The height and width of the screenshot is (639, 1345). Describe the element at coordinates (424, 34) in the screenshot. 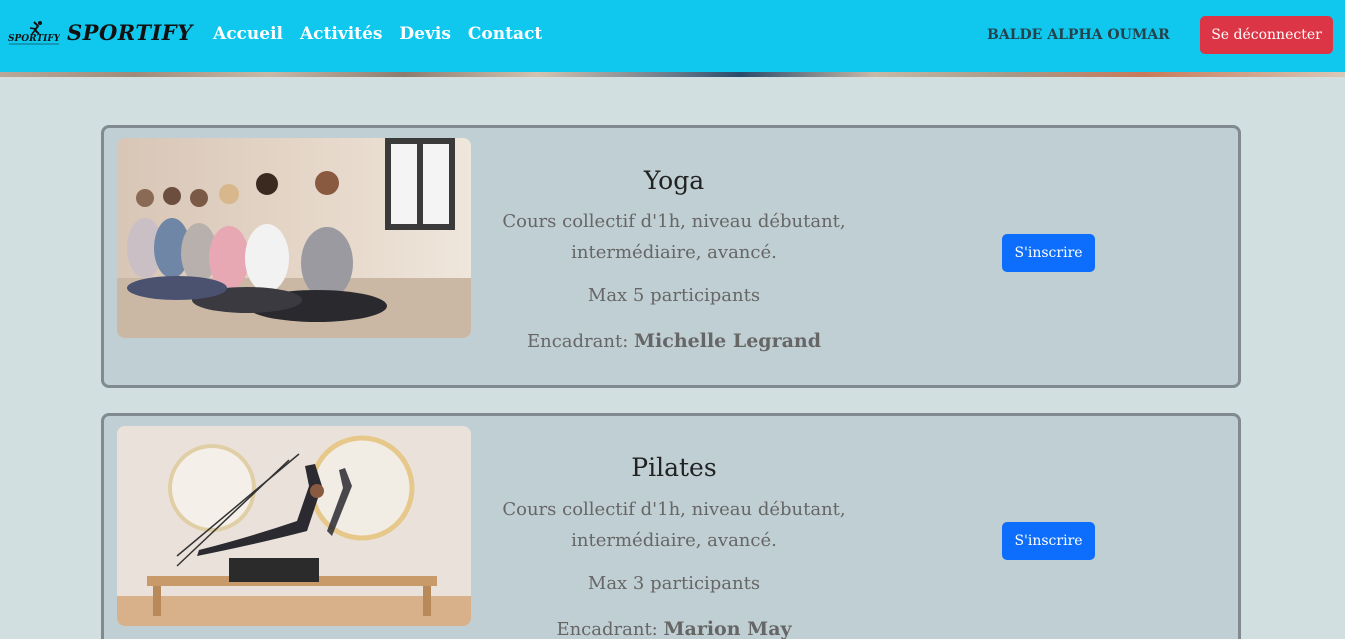

I see `nav-link-devis: Devis` at that location.